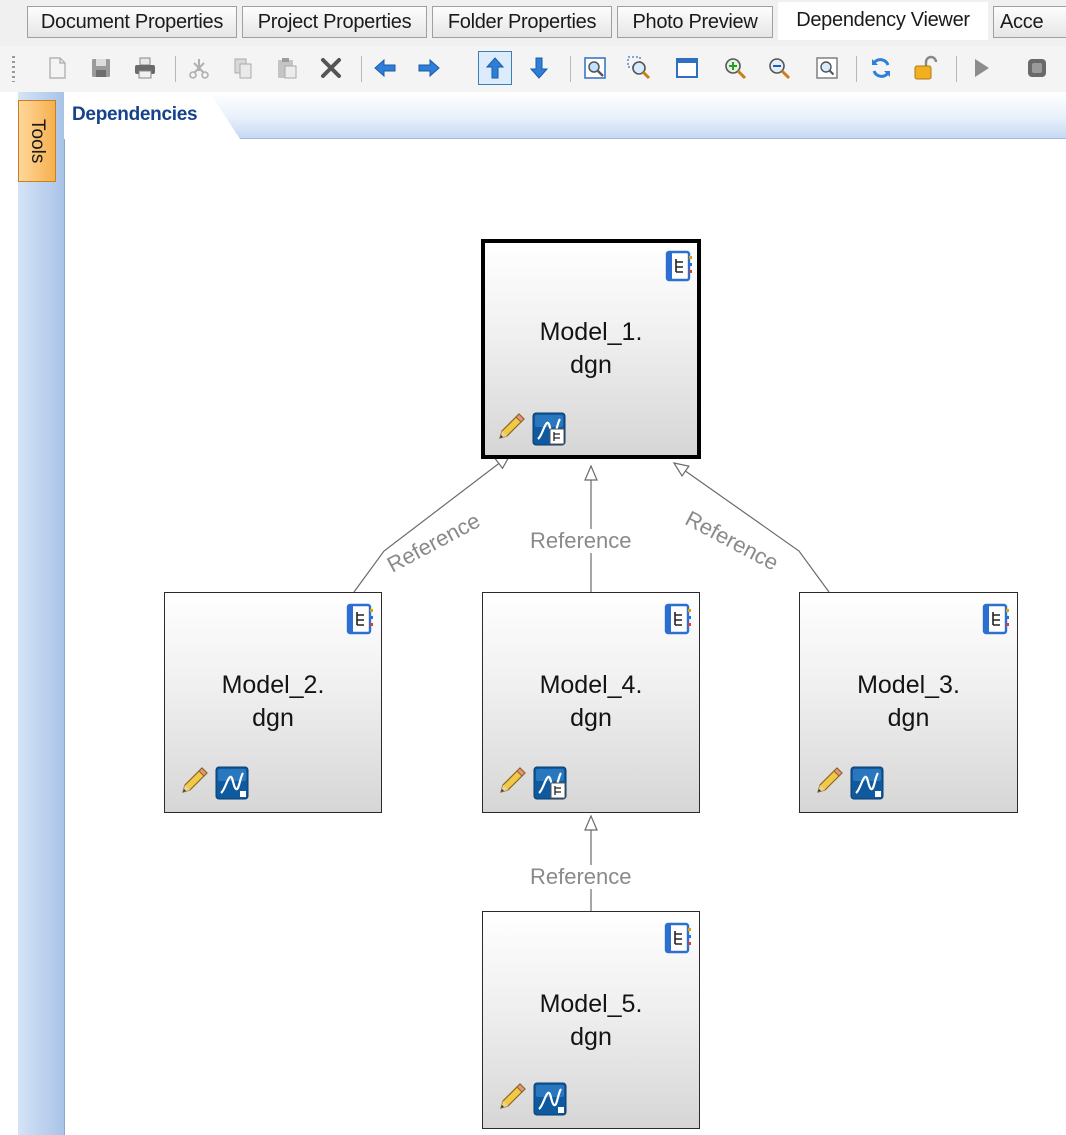 The width and height of the screenshot is (1066, 1135). Describe the element at coordinates (1037, 68) in the screenshot. I see `stop-icon` at that location.